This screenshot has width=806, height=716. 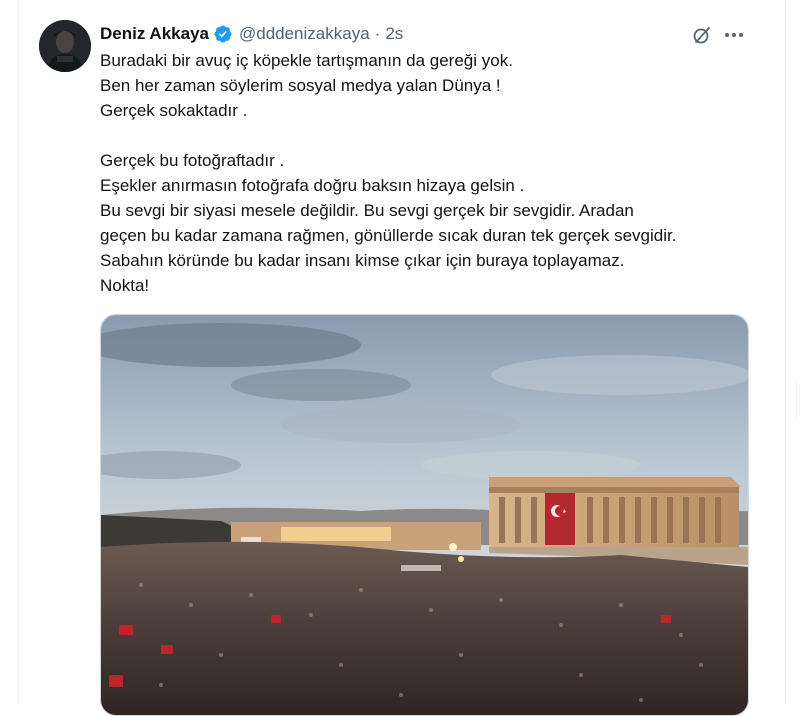 I want to click on avatar-image, so click(x=65, y=46).